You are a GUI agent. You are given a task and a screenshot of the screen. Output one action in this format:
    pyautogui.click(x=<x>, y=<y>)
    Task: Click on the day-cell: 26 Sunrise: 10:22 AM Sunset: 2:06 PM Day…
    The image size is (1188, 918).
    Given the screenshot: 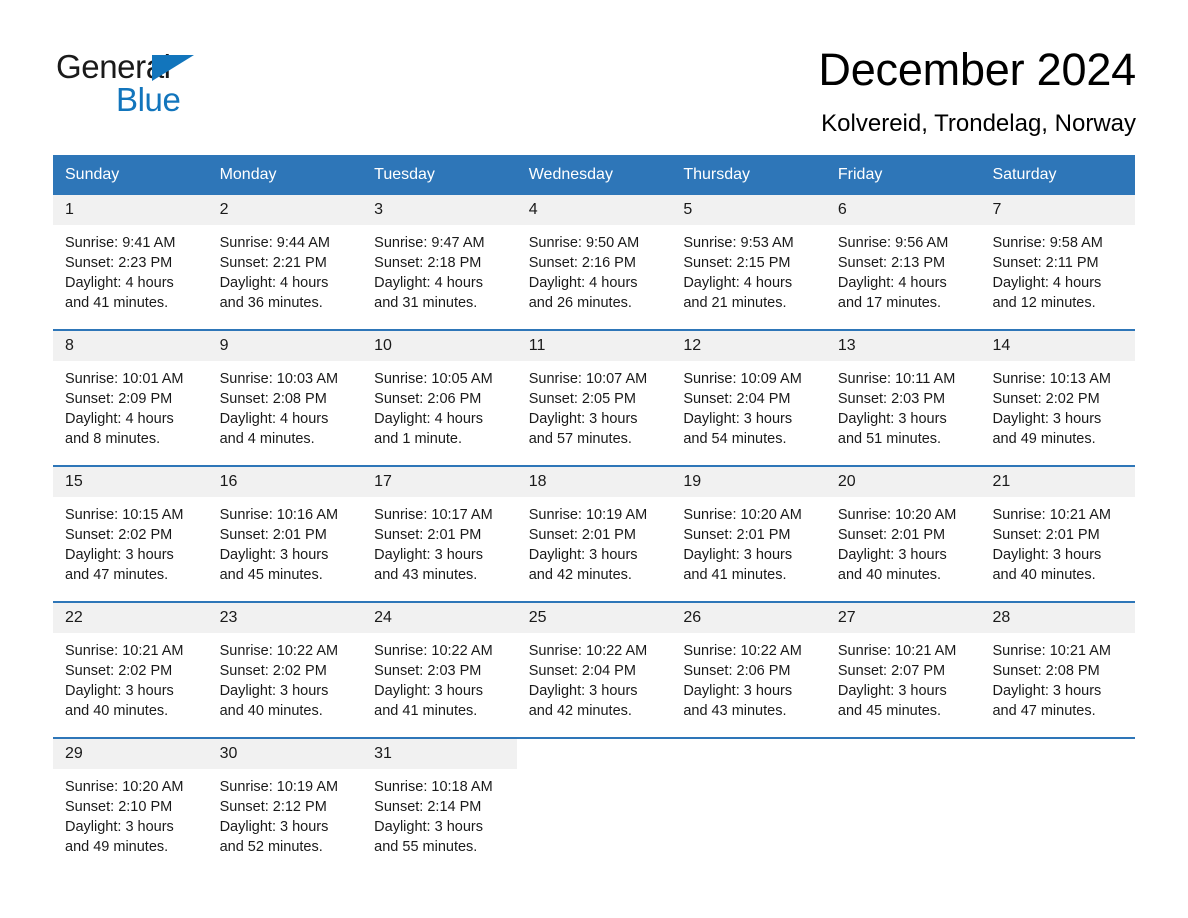 What is the action you would take?
    pyautogui.click(x=748, y=670)
    